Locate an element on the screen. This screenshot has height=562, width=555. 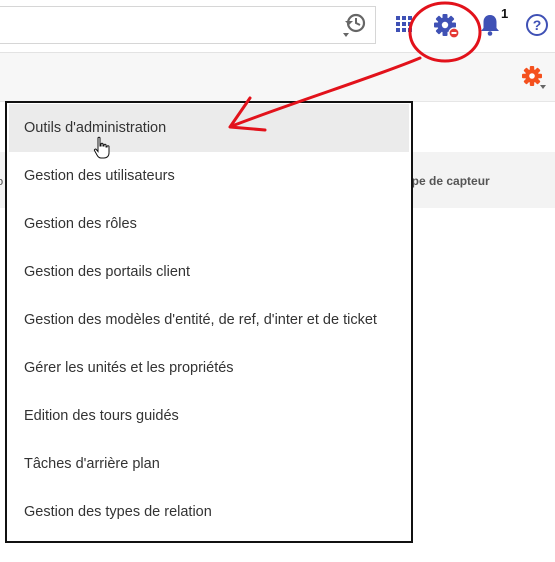
history-button is located at coordinates (355, 25).